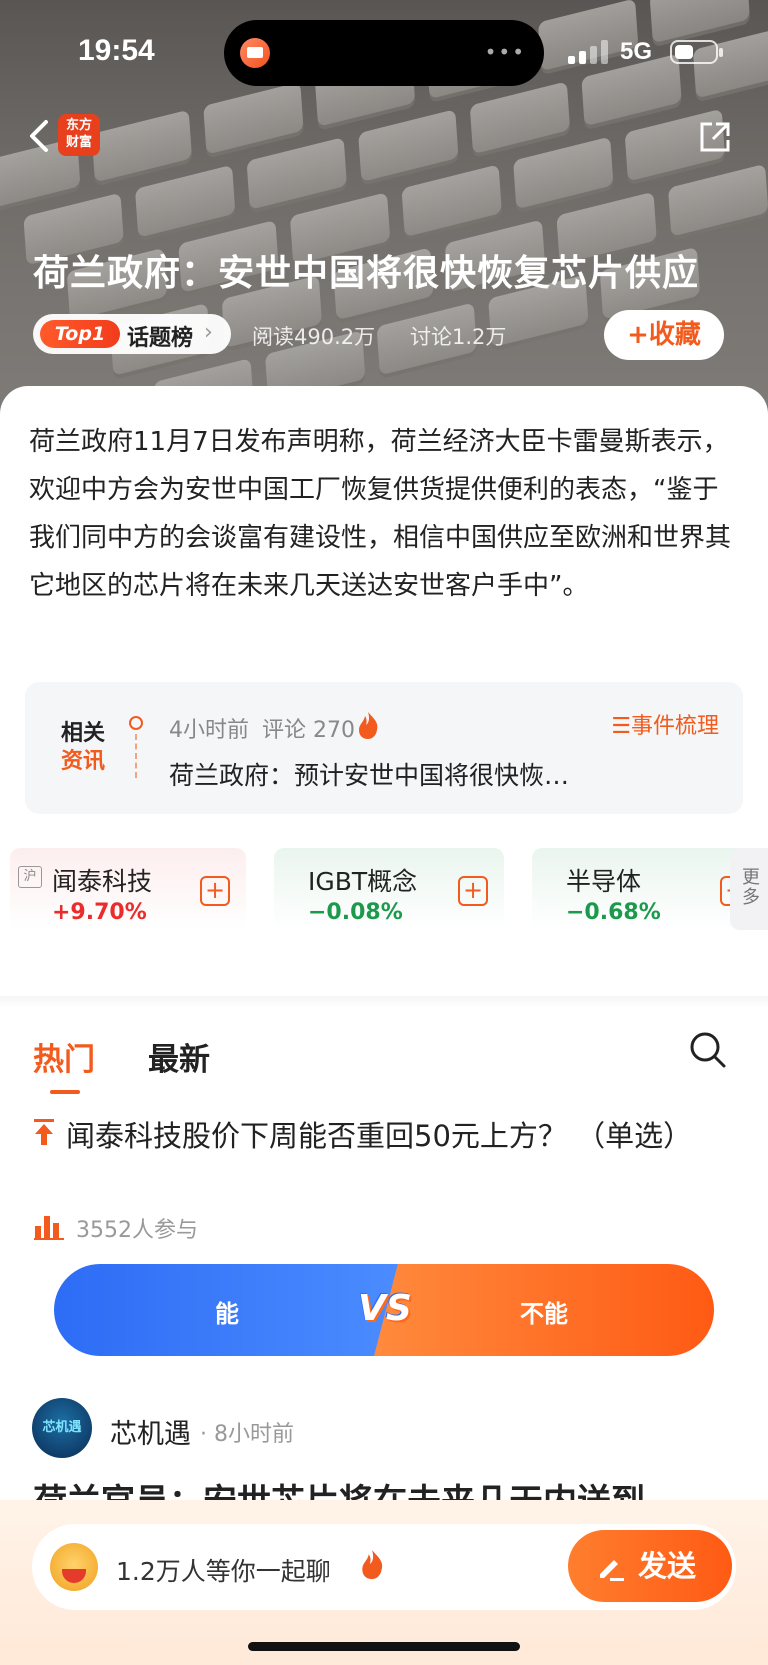  I want to click on status-time: 19:54, so click(116, 50).